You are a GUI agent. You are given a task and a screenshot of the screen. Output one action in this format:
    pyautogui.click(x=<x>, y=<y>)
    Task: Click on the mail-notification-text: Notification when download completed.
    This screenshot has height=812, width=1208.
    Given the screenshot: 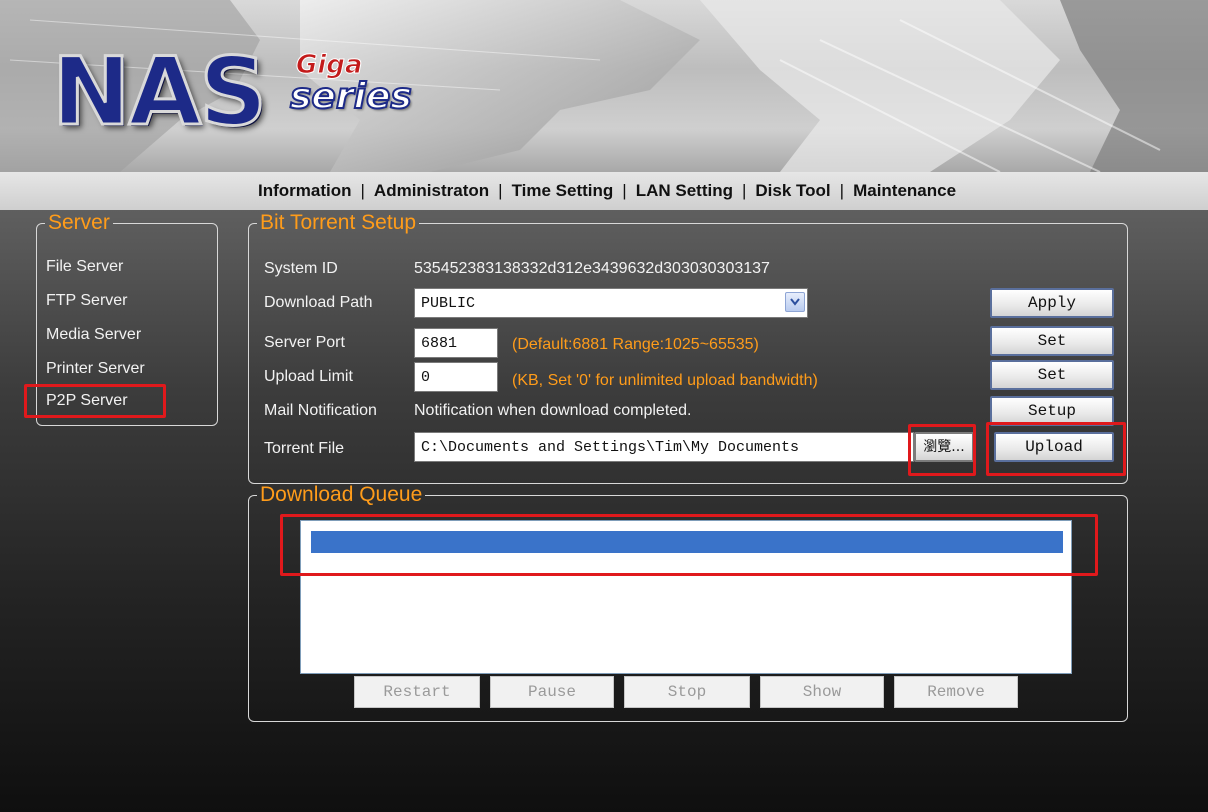 What is the action you would take?
    pyautogui.click(x=553, y=410)
    